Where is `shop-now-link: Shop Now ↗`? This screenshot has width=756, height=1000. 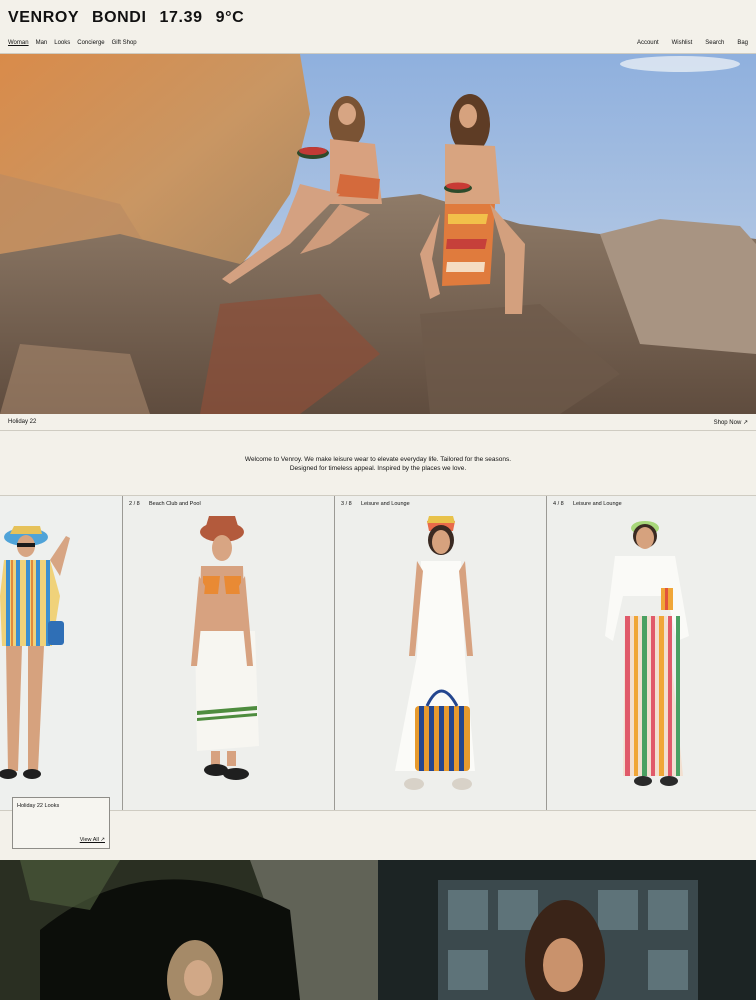 shop-now-link: Shop Now ↗ is located at coordinates (731, 422).